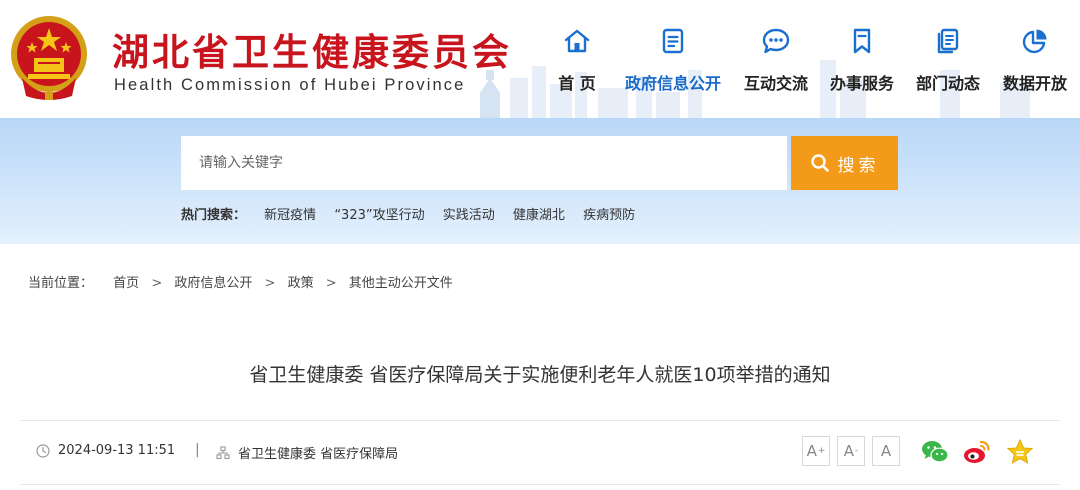  I want to click on nav-item-services: 办事服务, so click(862, 60).